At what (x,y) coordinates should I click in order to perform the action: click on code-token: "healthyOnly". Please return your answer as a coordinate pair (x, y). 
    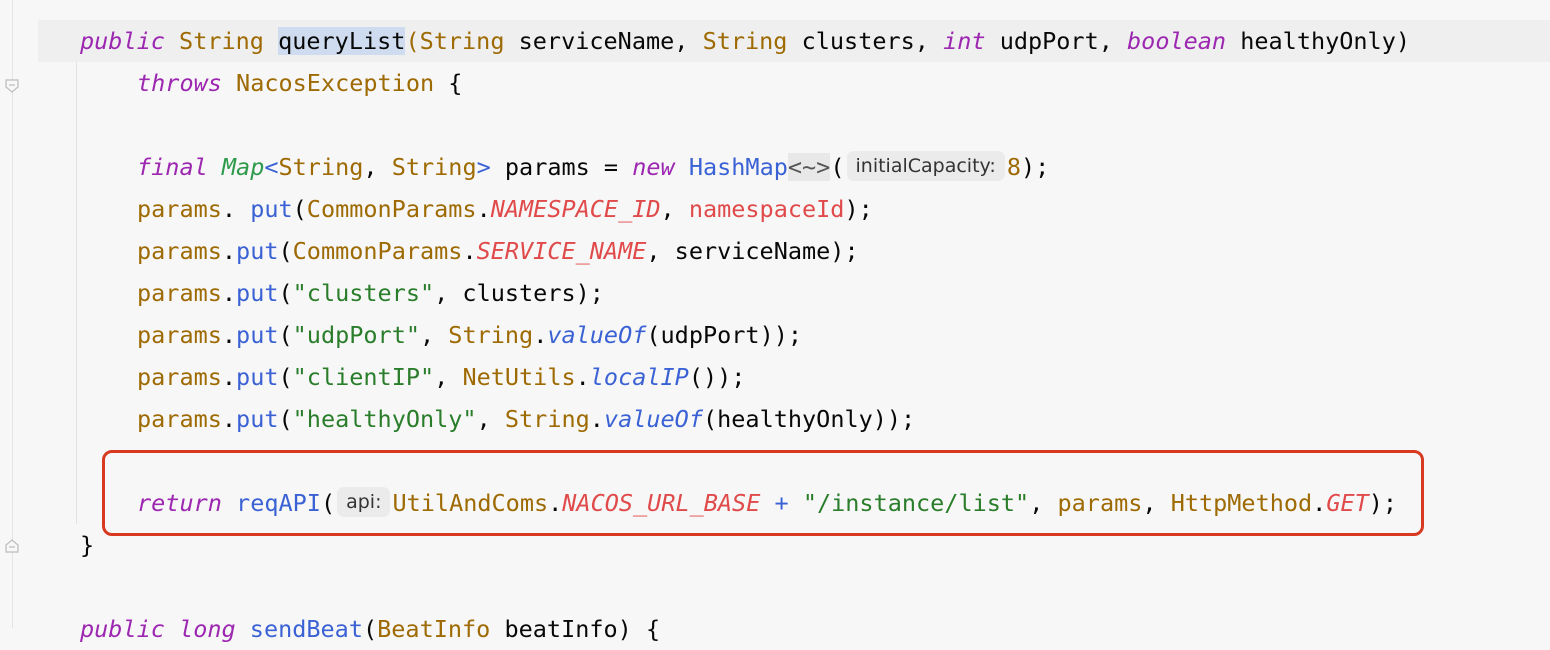
    Looking at the image, I should click on (384, 419).